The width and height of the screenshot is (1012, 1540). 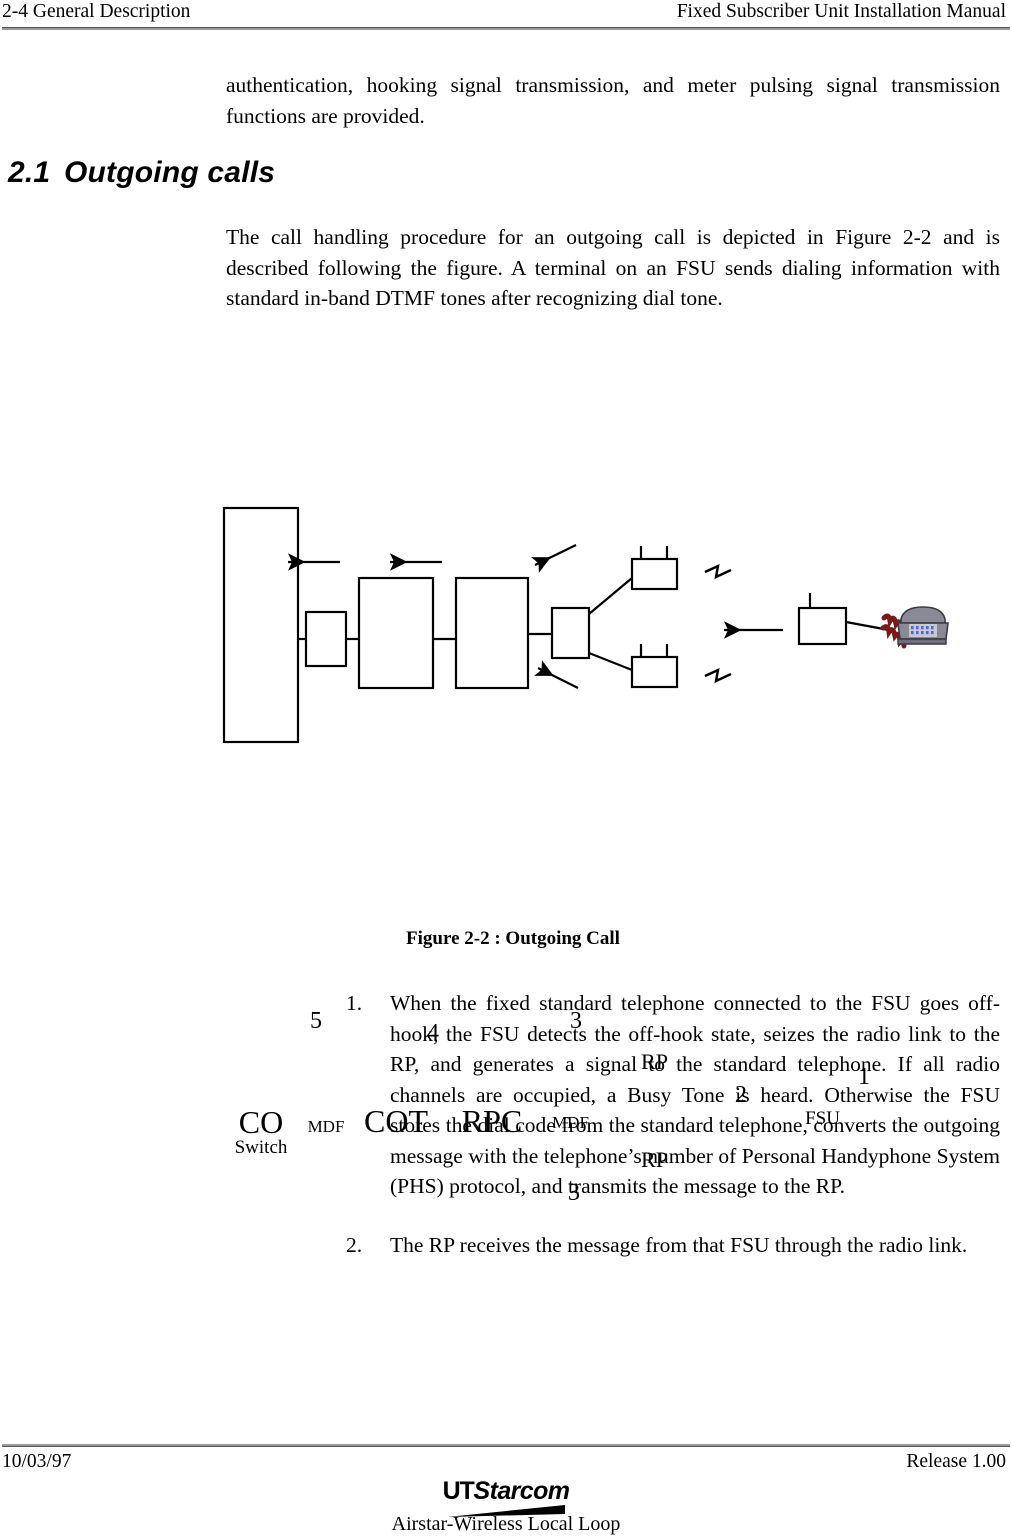 I want to click on rp-top-box, so click(x=654, y=574).